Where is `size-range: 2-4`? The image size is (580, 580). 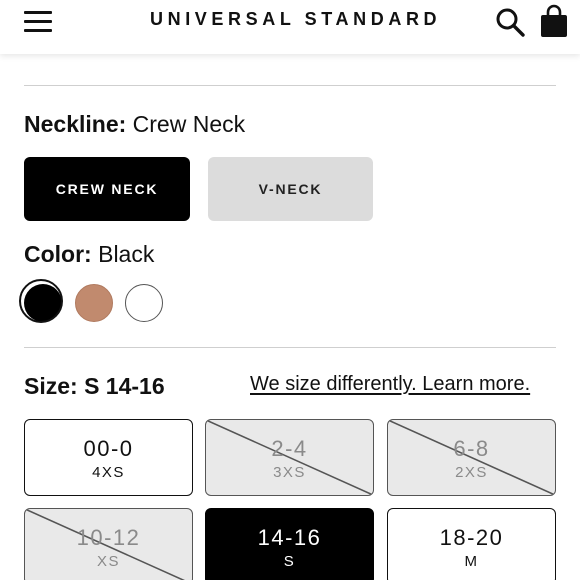 size-range: 2-4 is located at coordinates (289, 448).